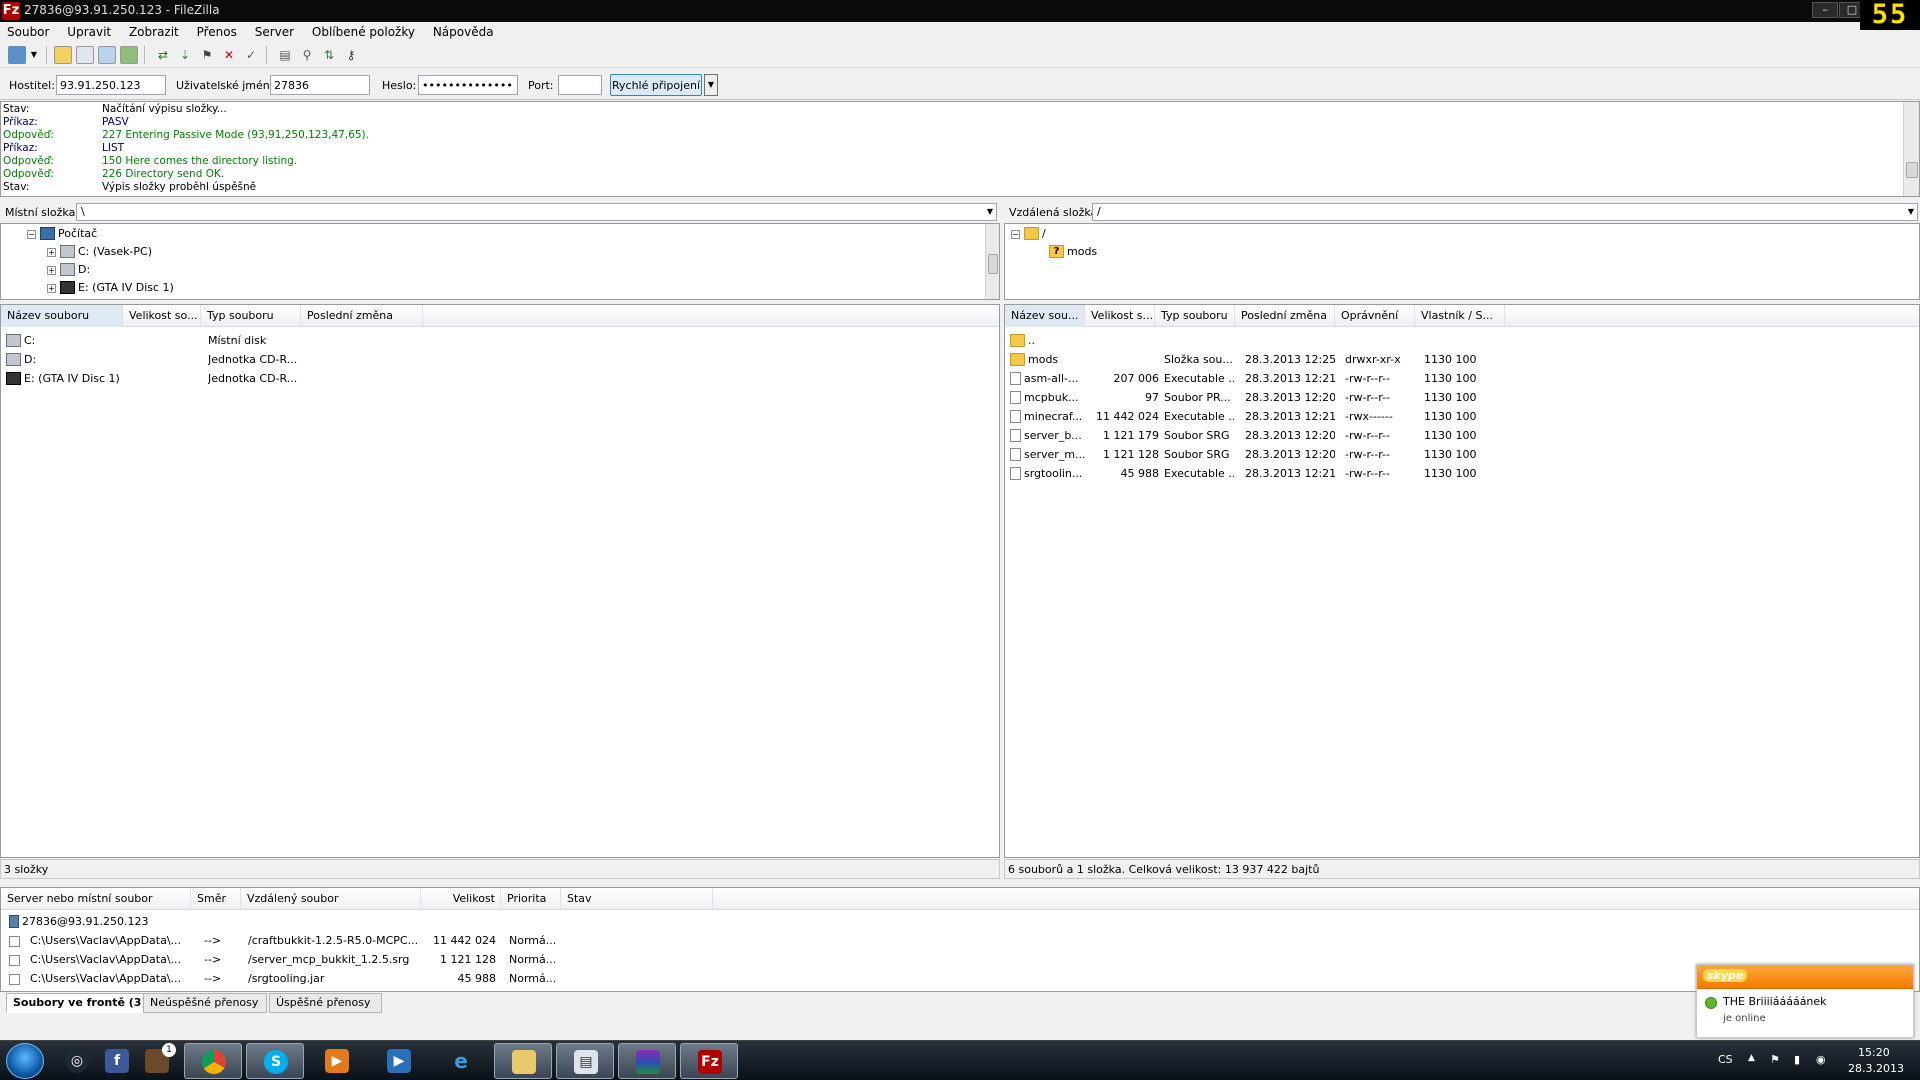  What do you see at coordinates (1462, 340) in the screenshot?
I see `file-row: ..` at bounding box center [1462, 340].